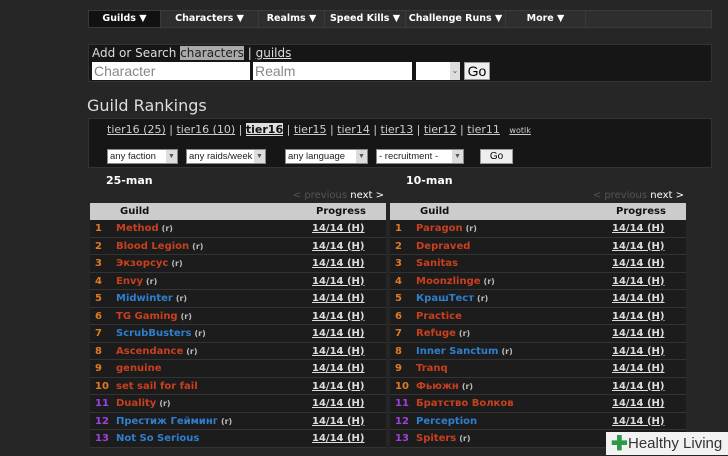 The height and width of the screenshot is (456, 728). What do you see at coordinates (310, 129) in the screenshot?
I see `tier-link: tier15` at bounding box center [310, 129].